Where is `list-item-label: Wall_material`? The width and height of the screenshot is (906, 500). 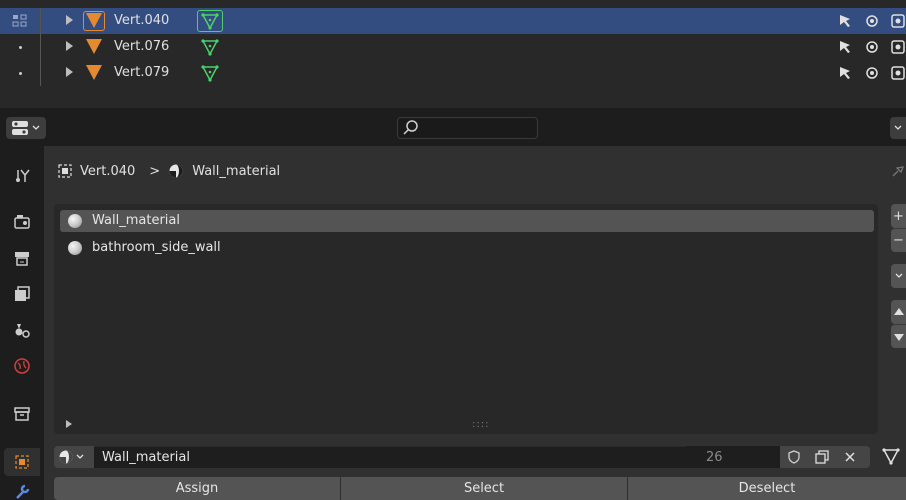
list-item-label: Wall_material is located at coordinates (136, 220).